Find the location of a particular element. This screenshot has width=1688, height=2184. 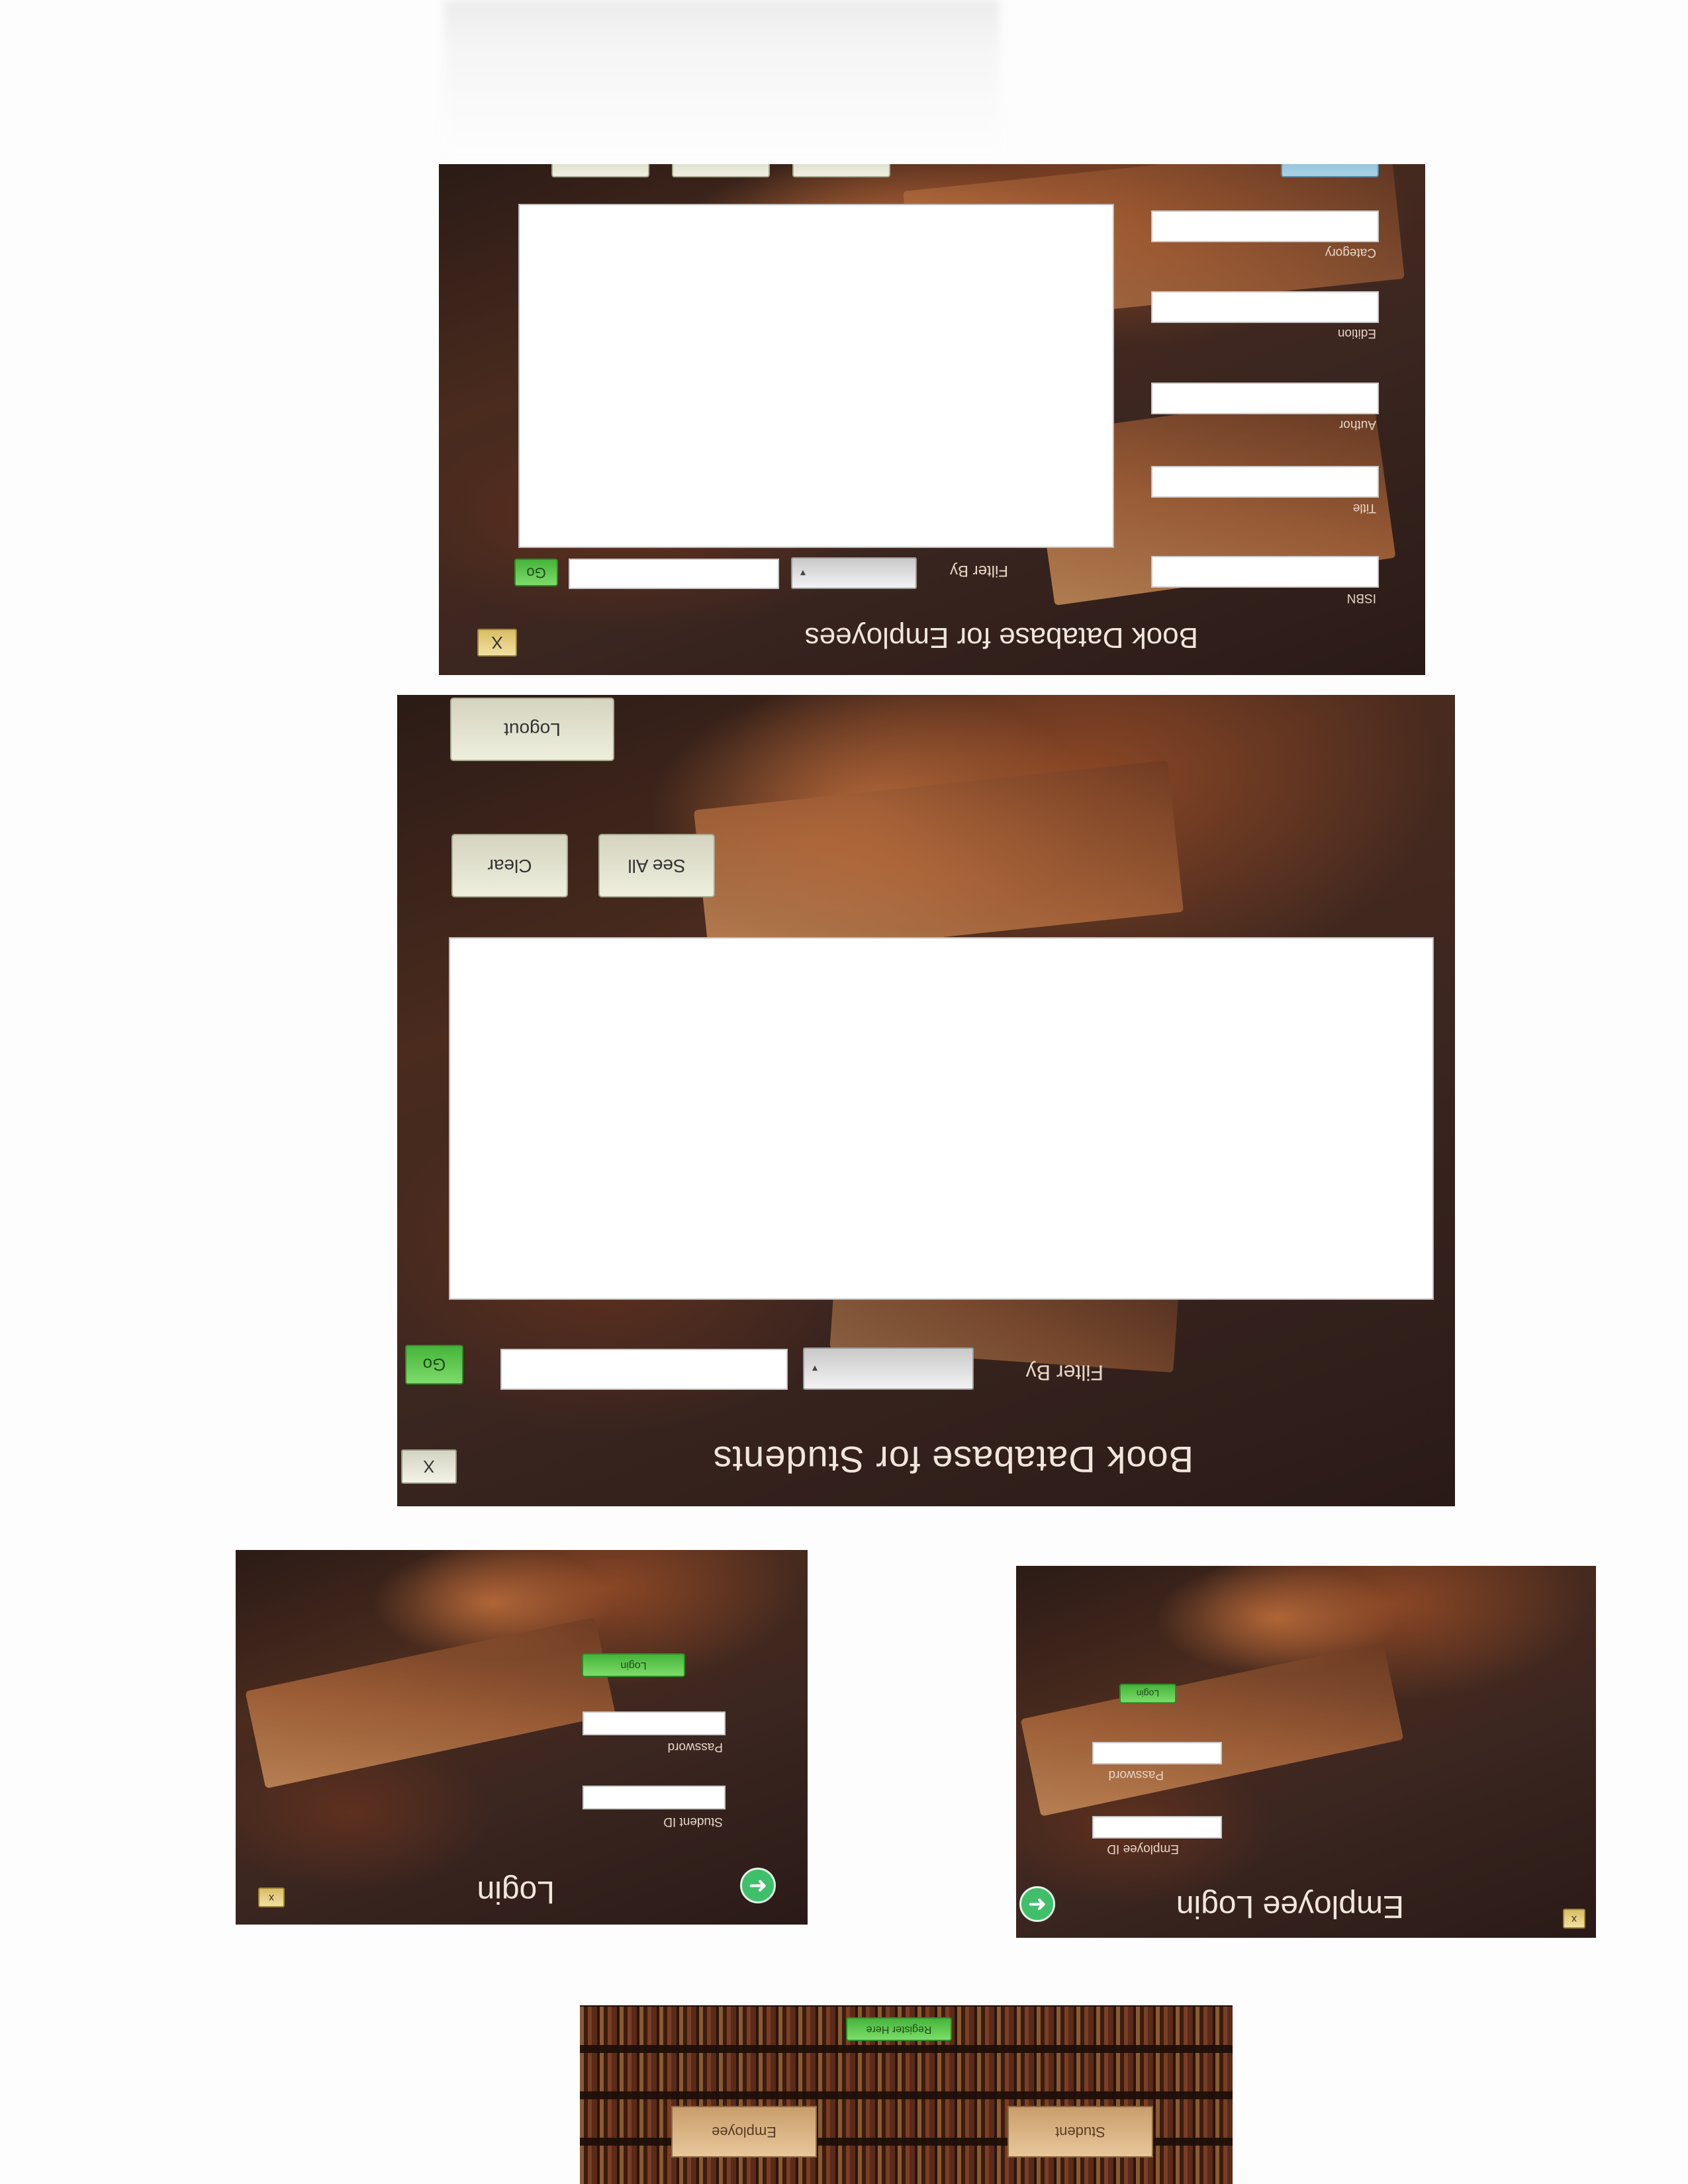

employees-go-button: Go is located at coordinates (536, 572).